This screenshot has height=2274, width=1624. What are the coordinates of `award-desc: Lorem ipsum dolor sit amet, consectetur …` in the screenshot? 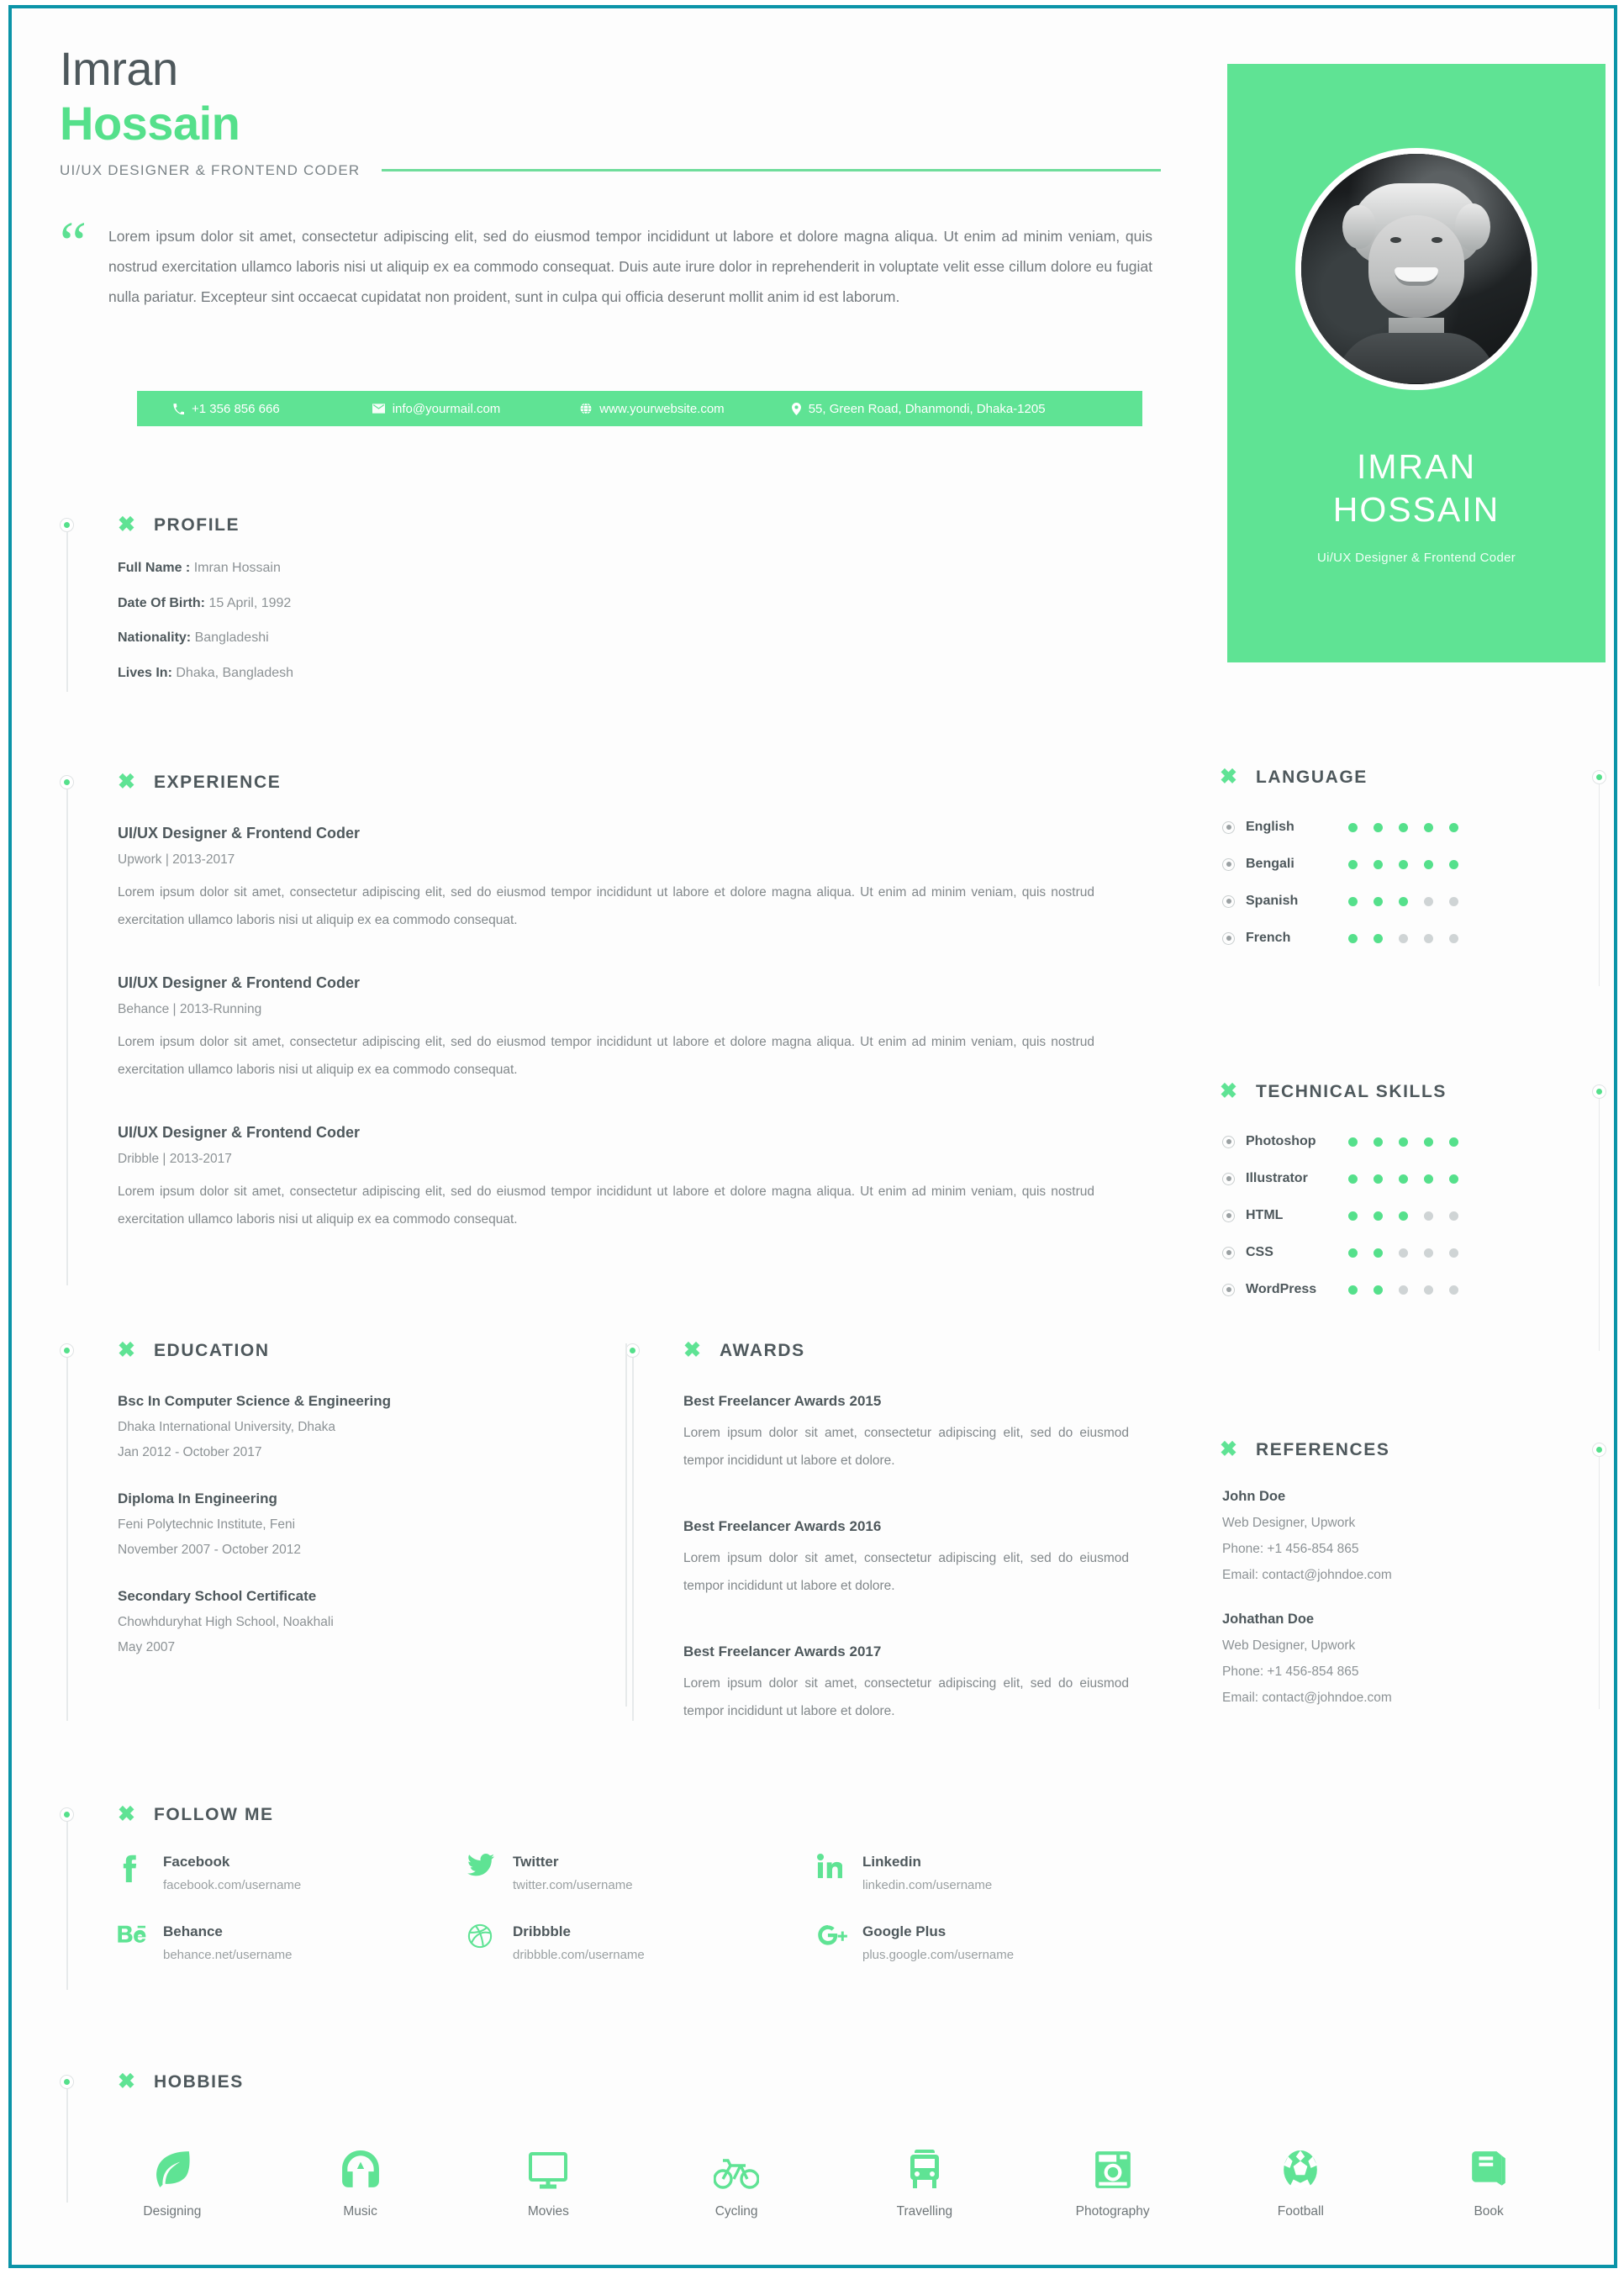 It's located at (906, 1697).